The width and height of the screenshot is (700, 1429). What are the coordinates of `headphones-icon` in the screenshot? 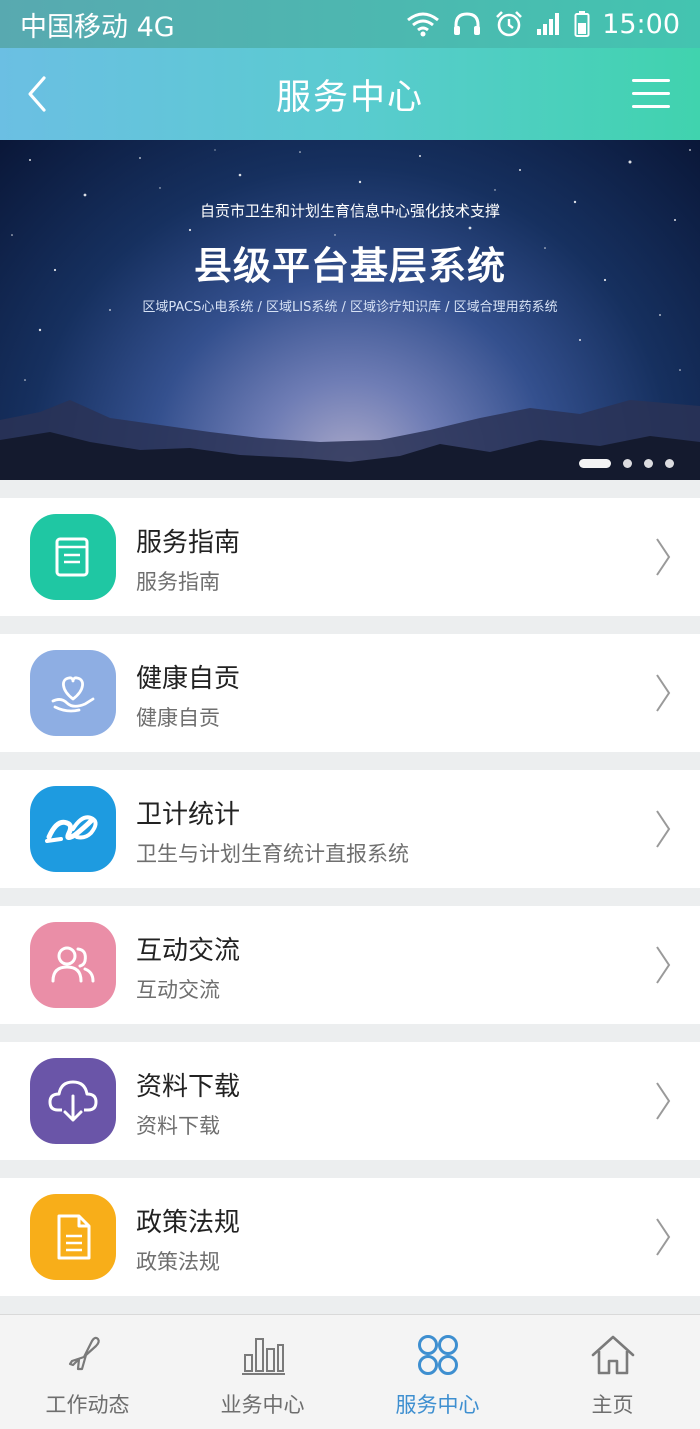 It's located at (467, 23).